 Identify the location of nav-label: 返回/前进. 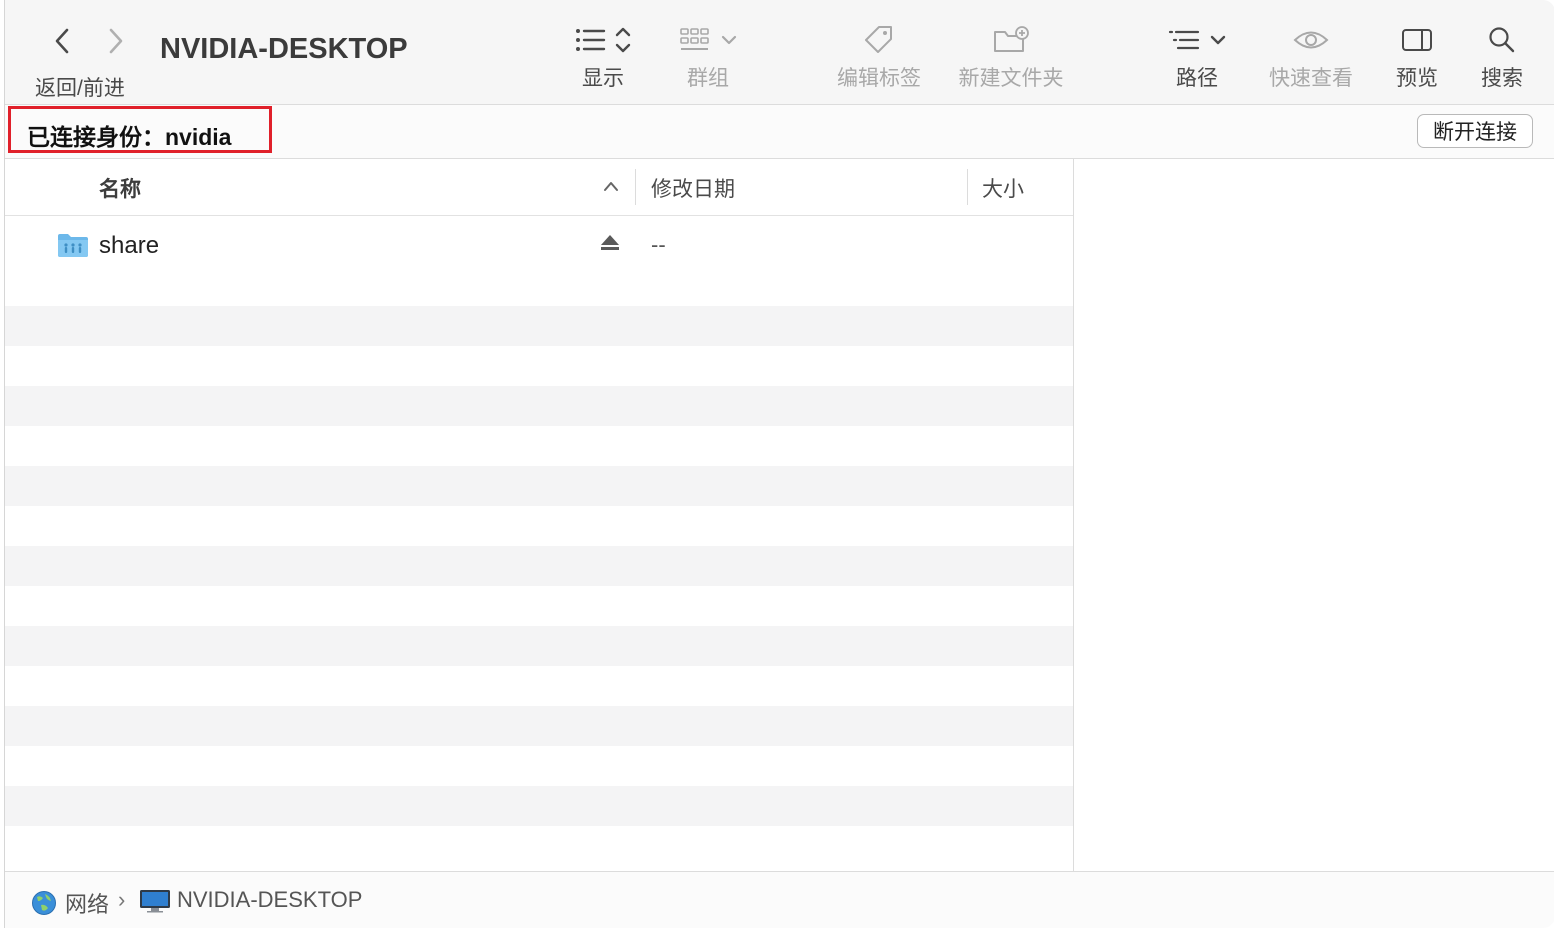
(80, 88).